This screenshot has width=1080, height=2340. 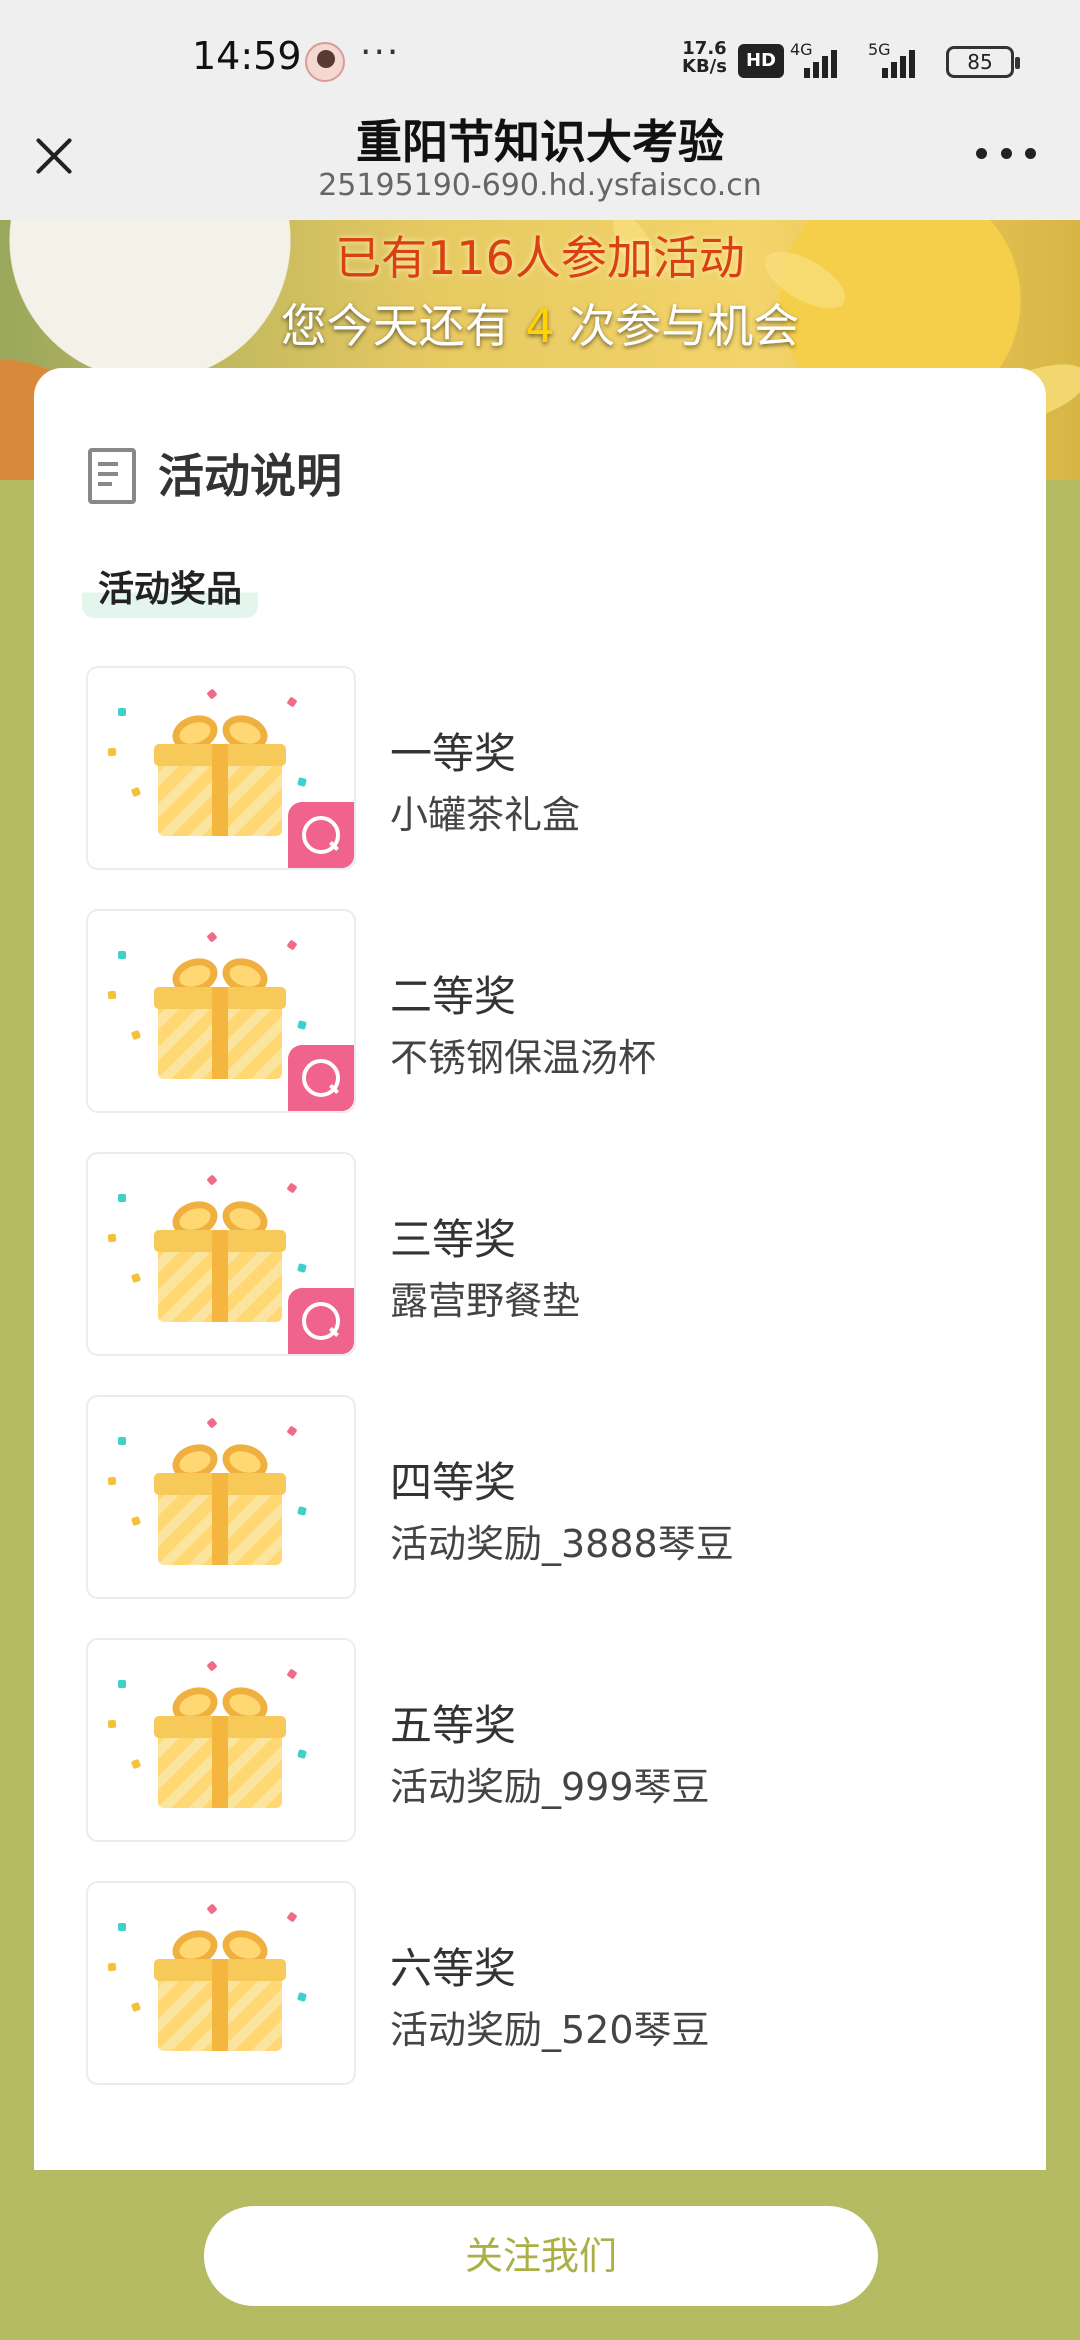 What do you see at coordinates (761, 61) in the screenshot?
I see `hd-icon: HD` at bounding box center [761, 61].